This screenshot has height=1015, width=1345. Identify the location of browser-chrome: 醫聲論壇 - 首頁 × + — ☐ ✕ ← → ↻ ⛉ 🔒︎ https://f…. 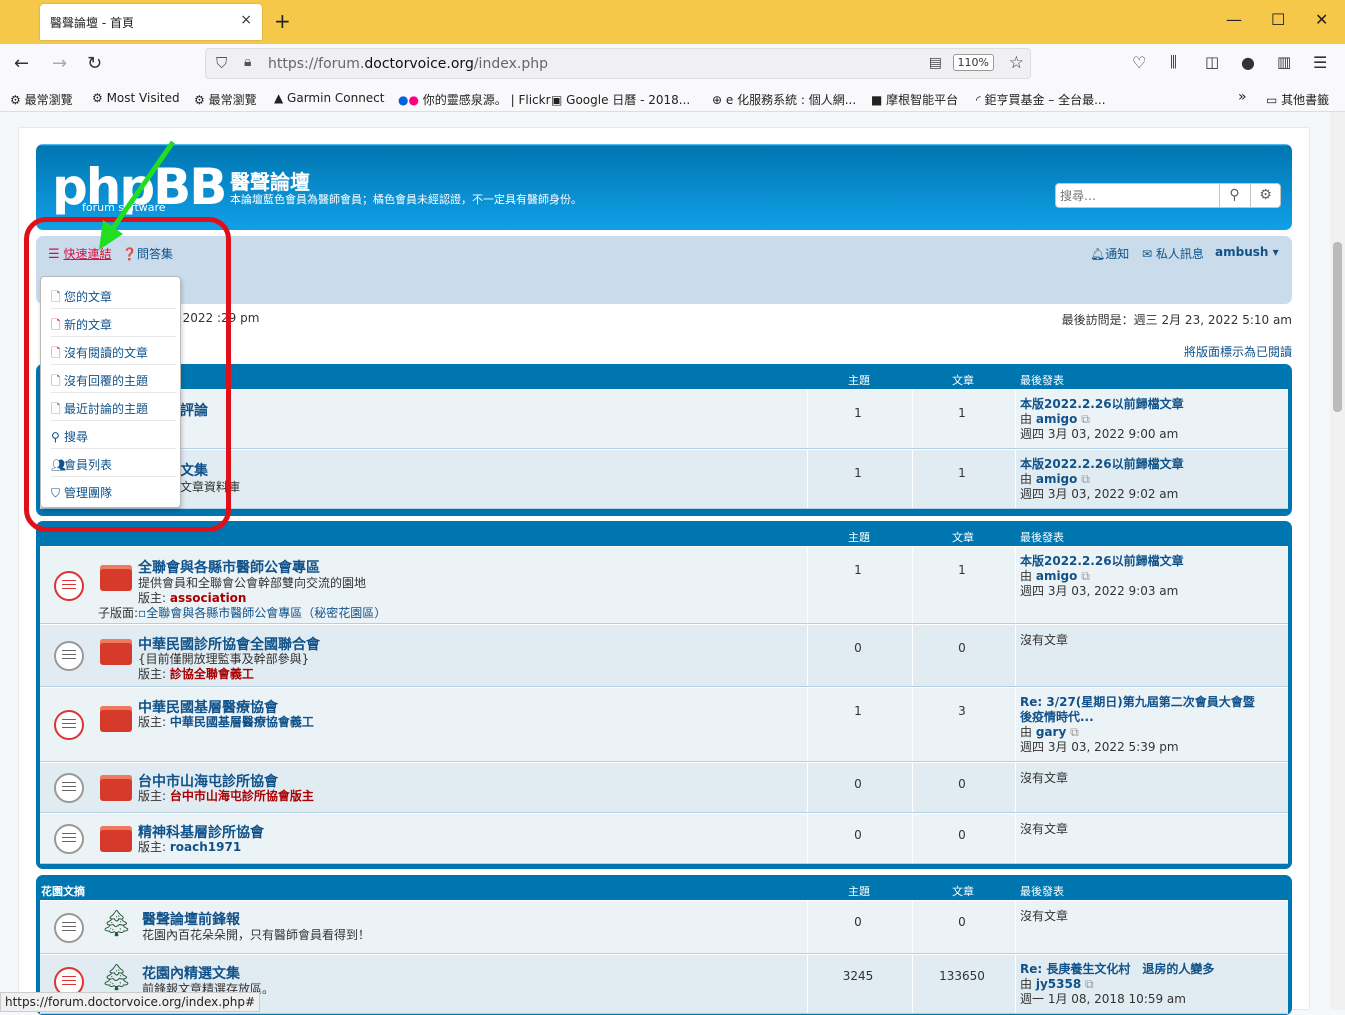
(672, 56).